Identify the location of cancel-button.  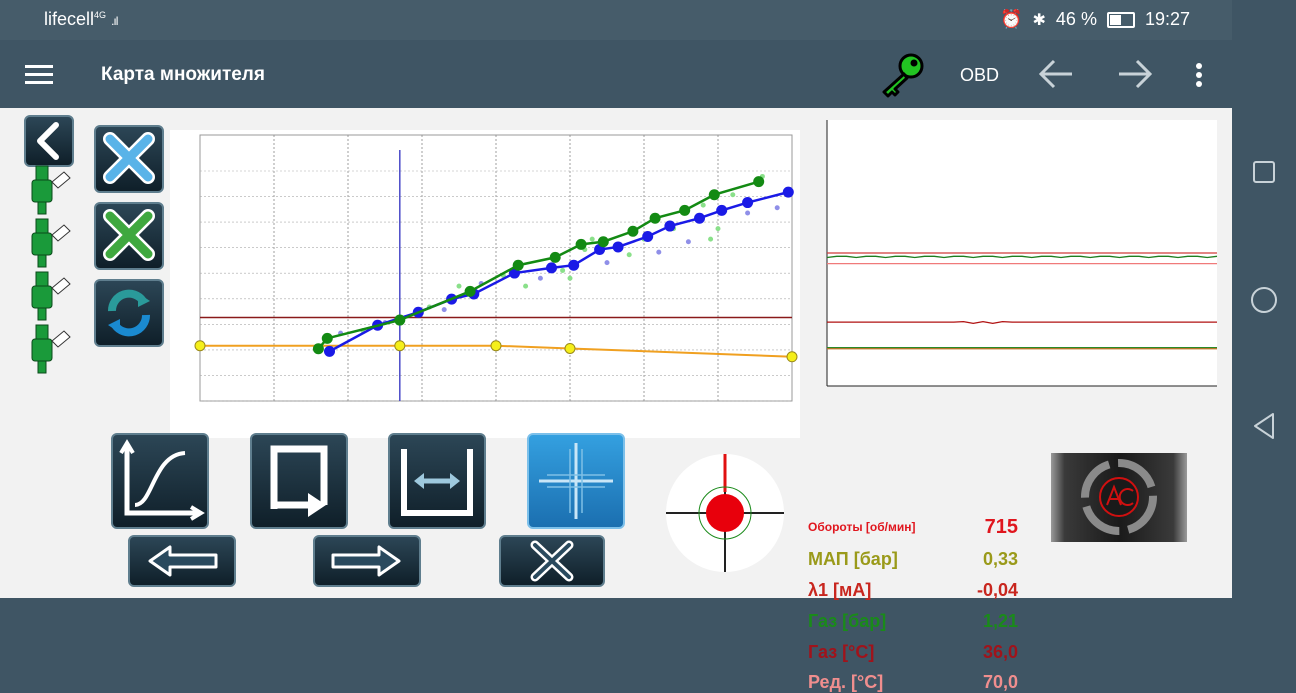
(552, 561).